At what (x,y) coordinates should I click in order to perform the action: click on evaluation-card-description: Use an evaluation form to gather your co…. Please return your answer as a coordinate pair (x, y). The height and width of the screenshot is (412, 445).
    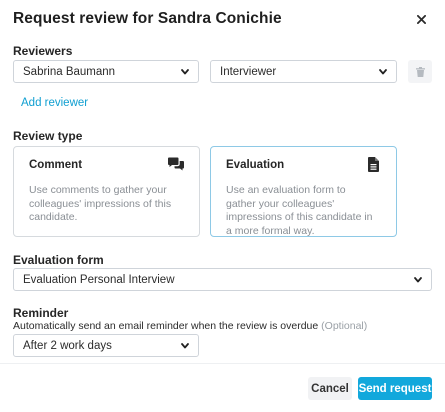
    Looking at the image, I should click on (299, 210).